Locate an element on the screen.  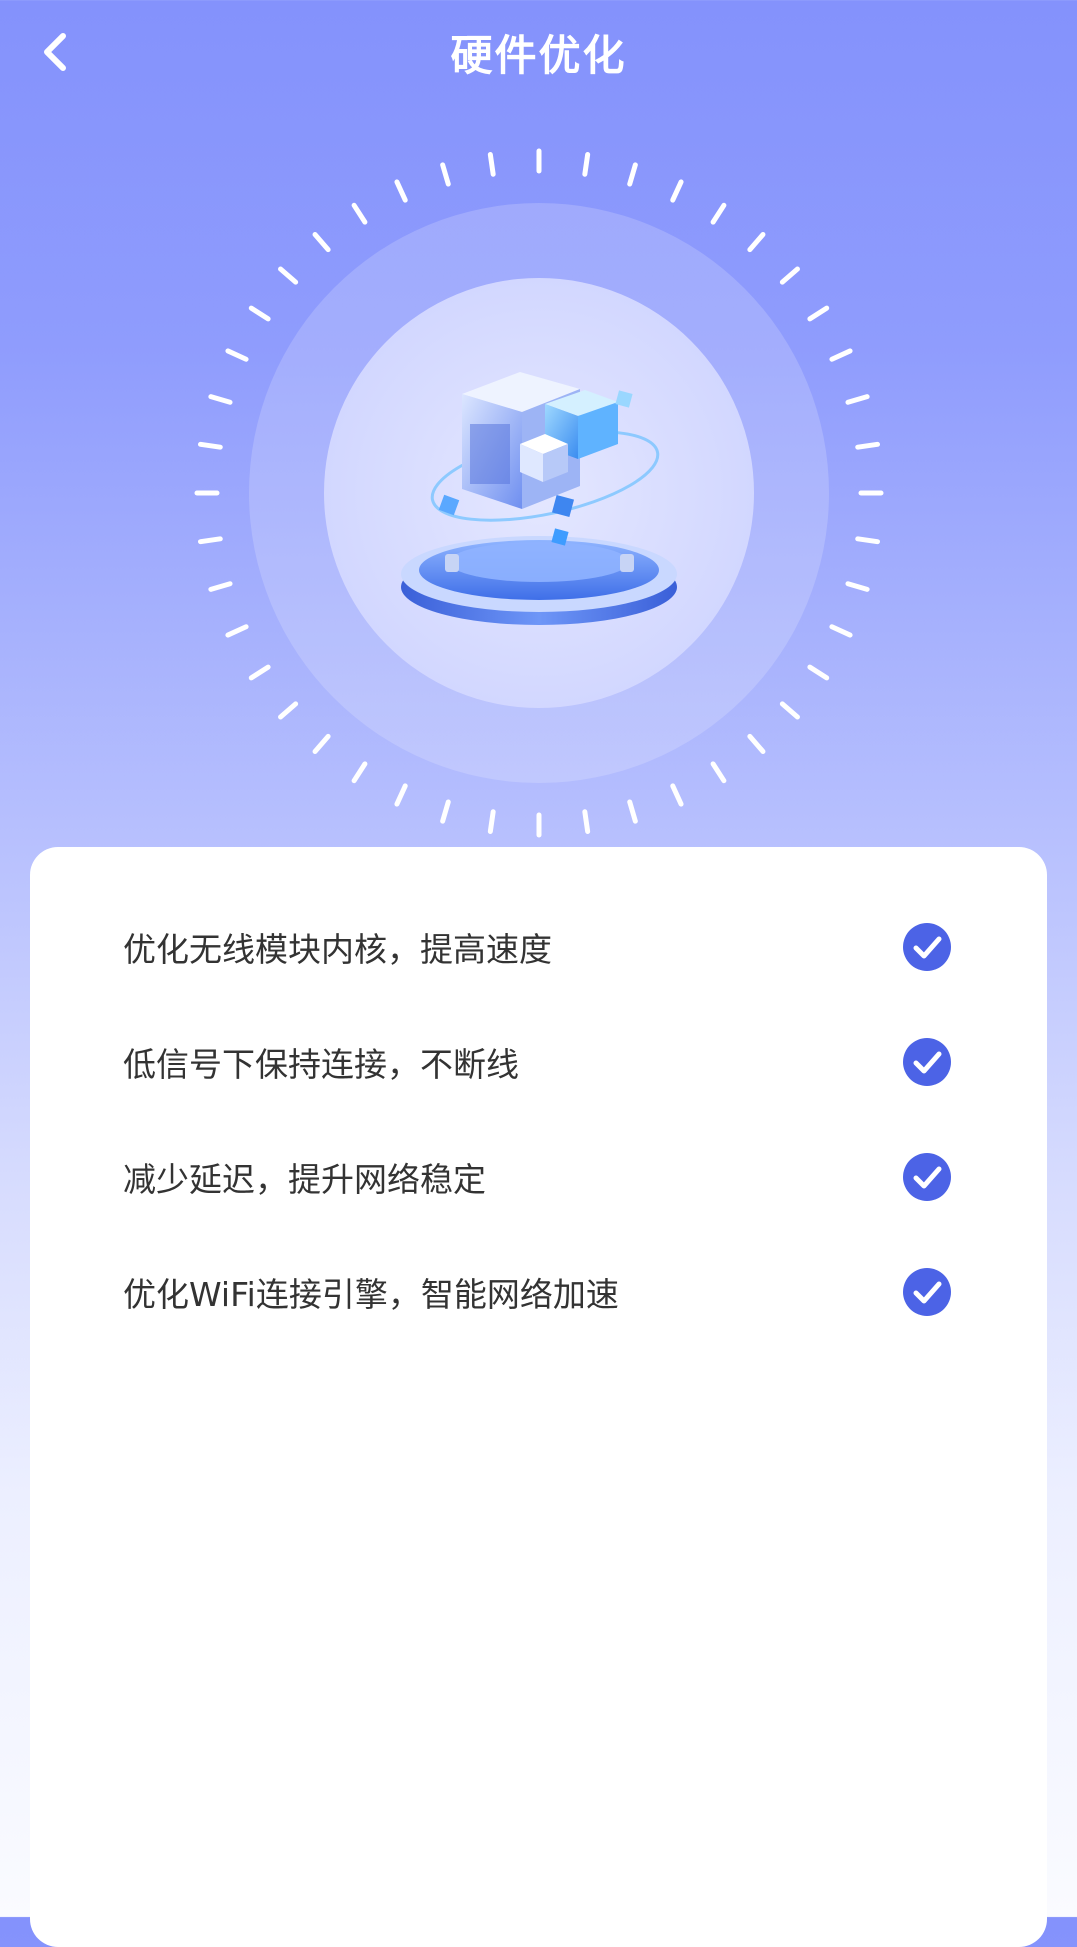
feature-label: 减少延迟，提升网络稳定 is located at coordinates (304, 1179).